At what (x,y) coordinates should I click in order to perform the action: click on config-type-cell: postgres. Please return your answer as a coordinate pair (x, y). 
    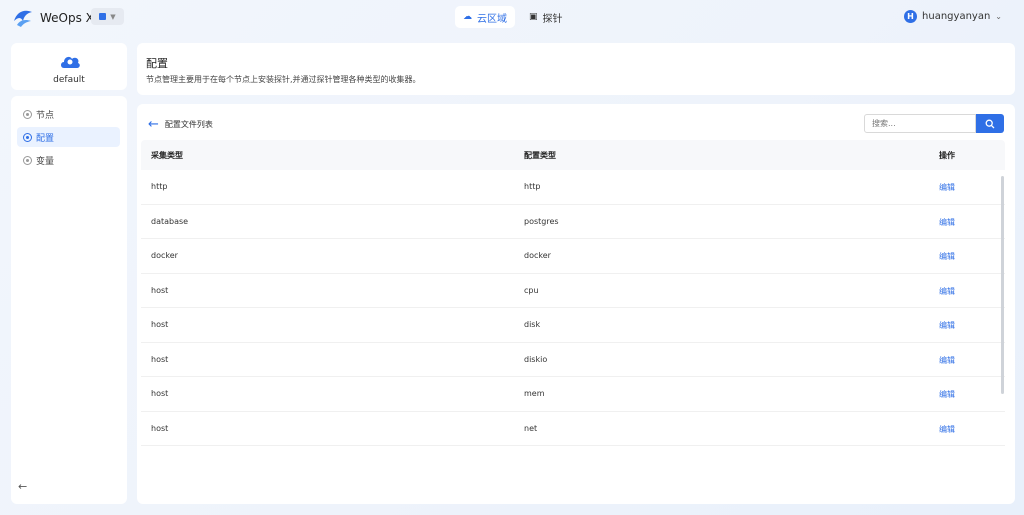
    Looking at the image, I should click on (541, 221).